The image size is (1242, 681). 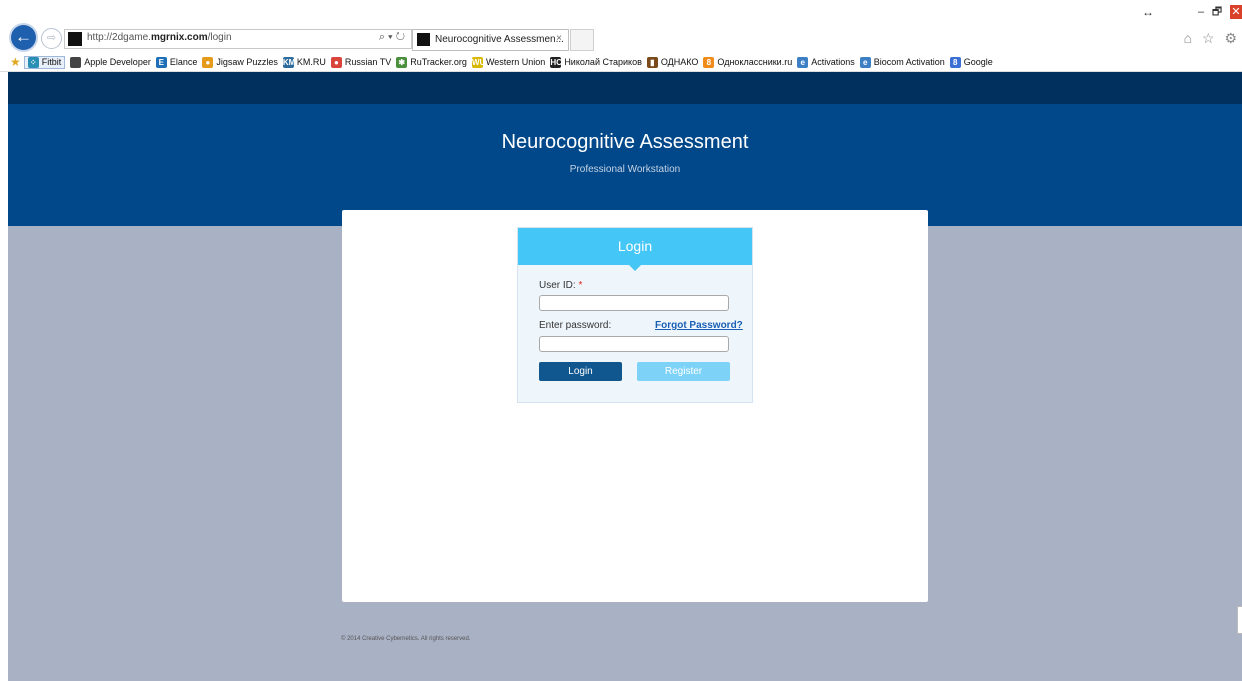 I want to click on favorite-label: RuTracker.org, so click(x=438, y=62).